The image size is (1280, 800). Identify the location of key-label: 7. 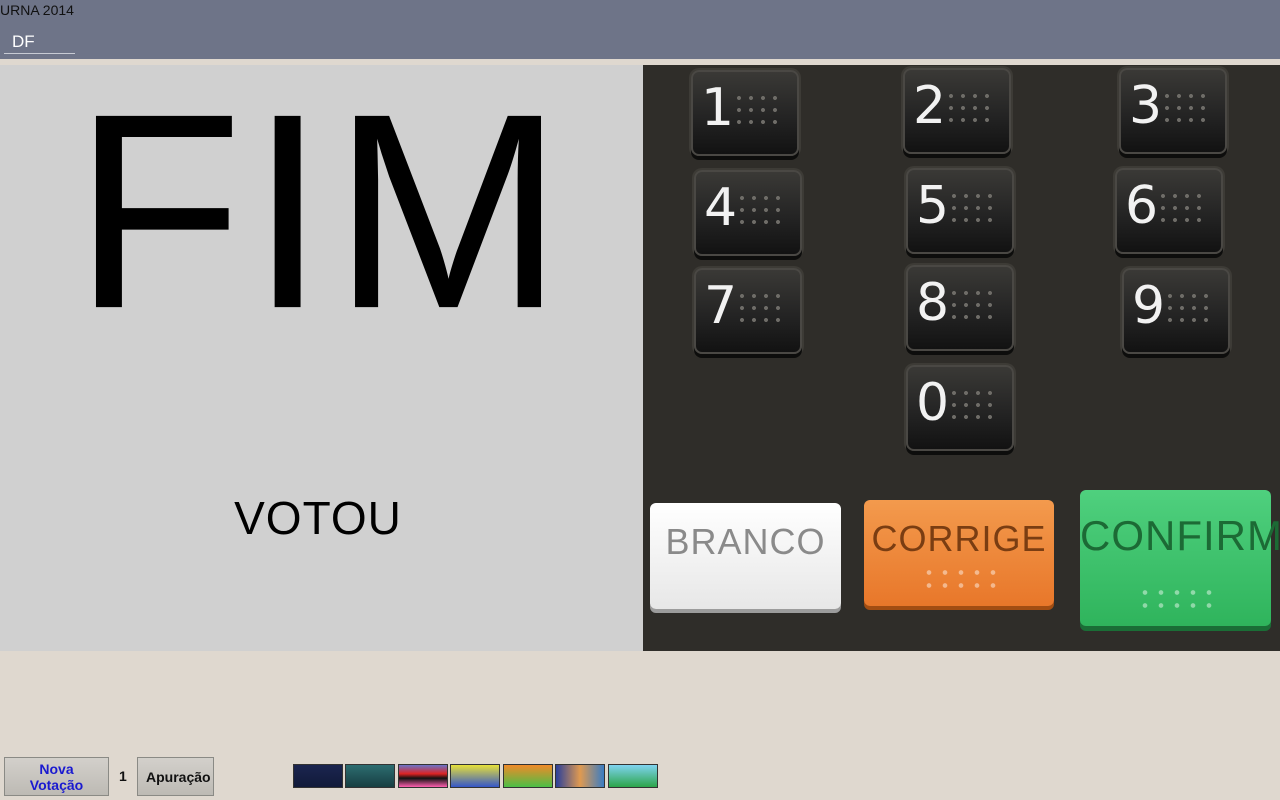
(721, 306).